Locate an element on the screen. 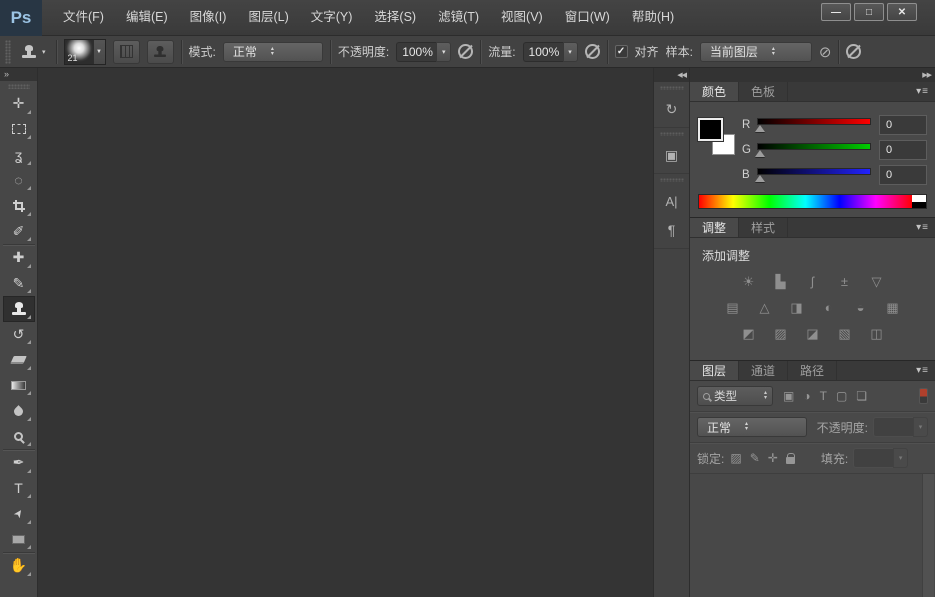 Image resolution: width=935 pixels, height=597 pixels. green-value-field: 0 is located at coordinates (903, 149).